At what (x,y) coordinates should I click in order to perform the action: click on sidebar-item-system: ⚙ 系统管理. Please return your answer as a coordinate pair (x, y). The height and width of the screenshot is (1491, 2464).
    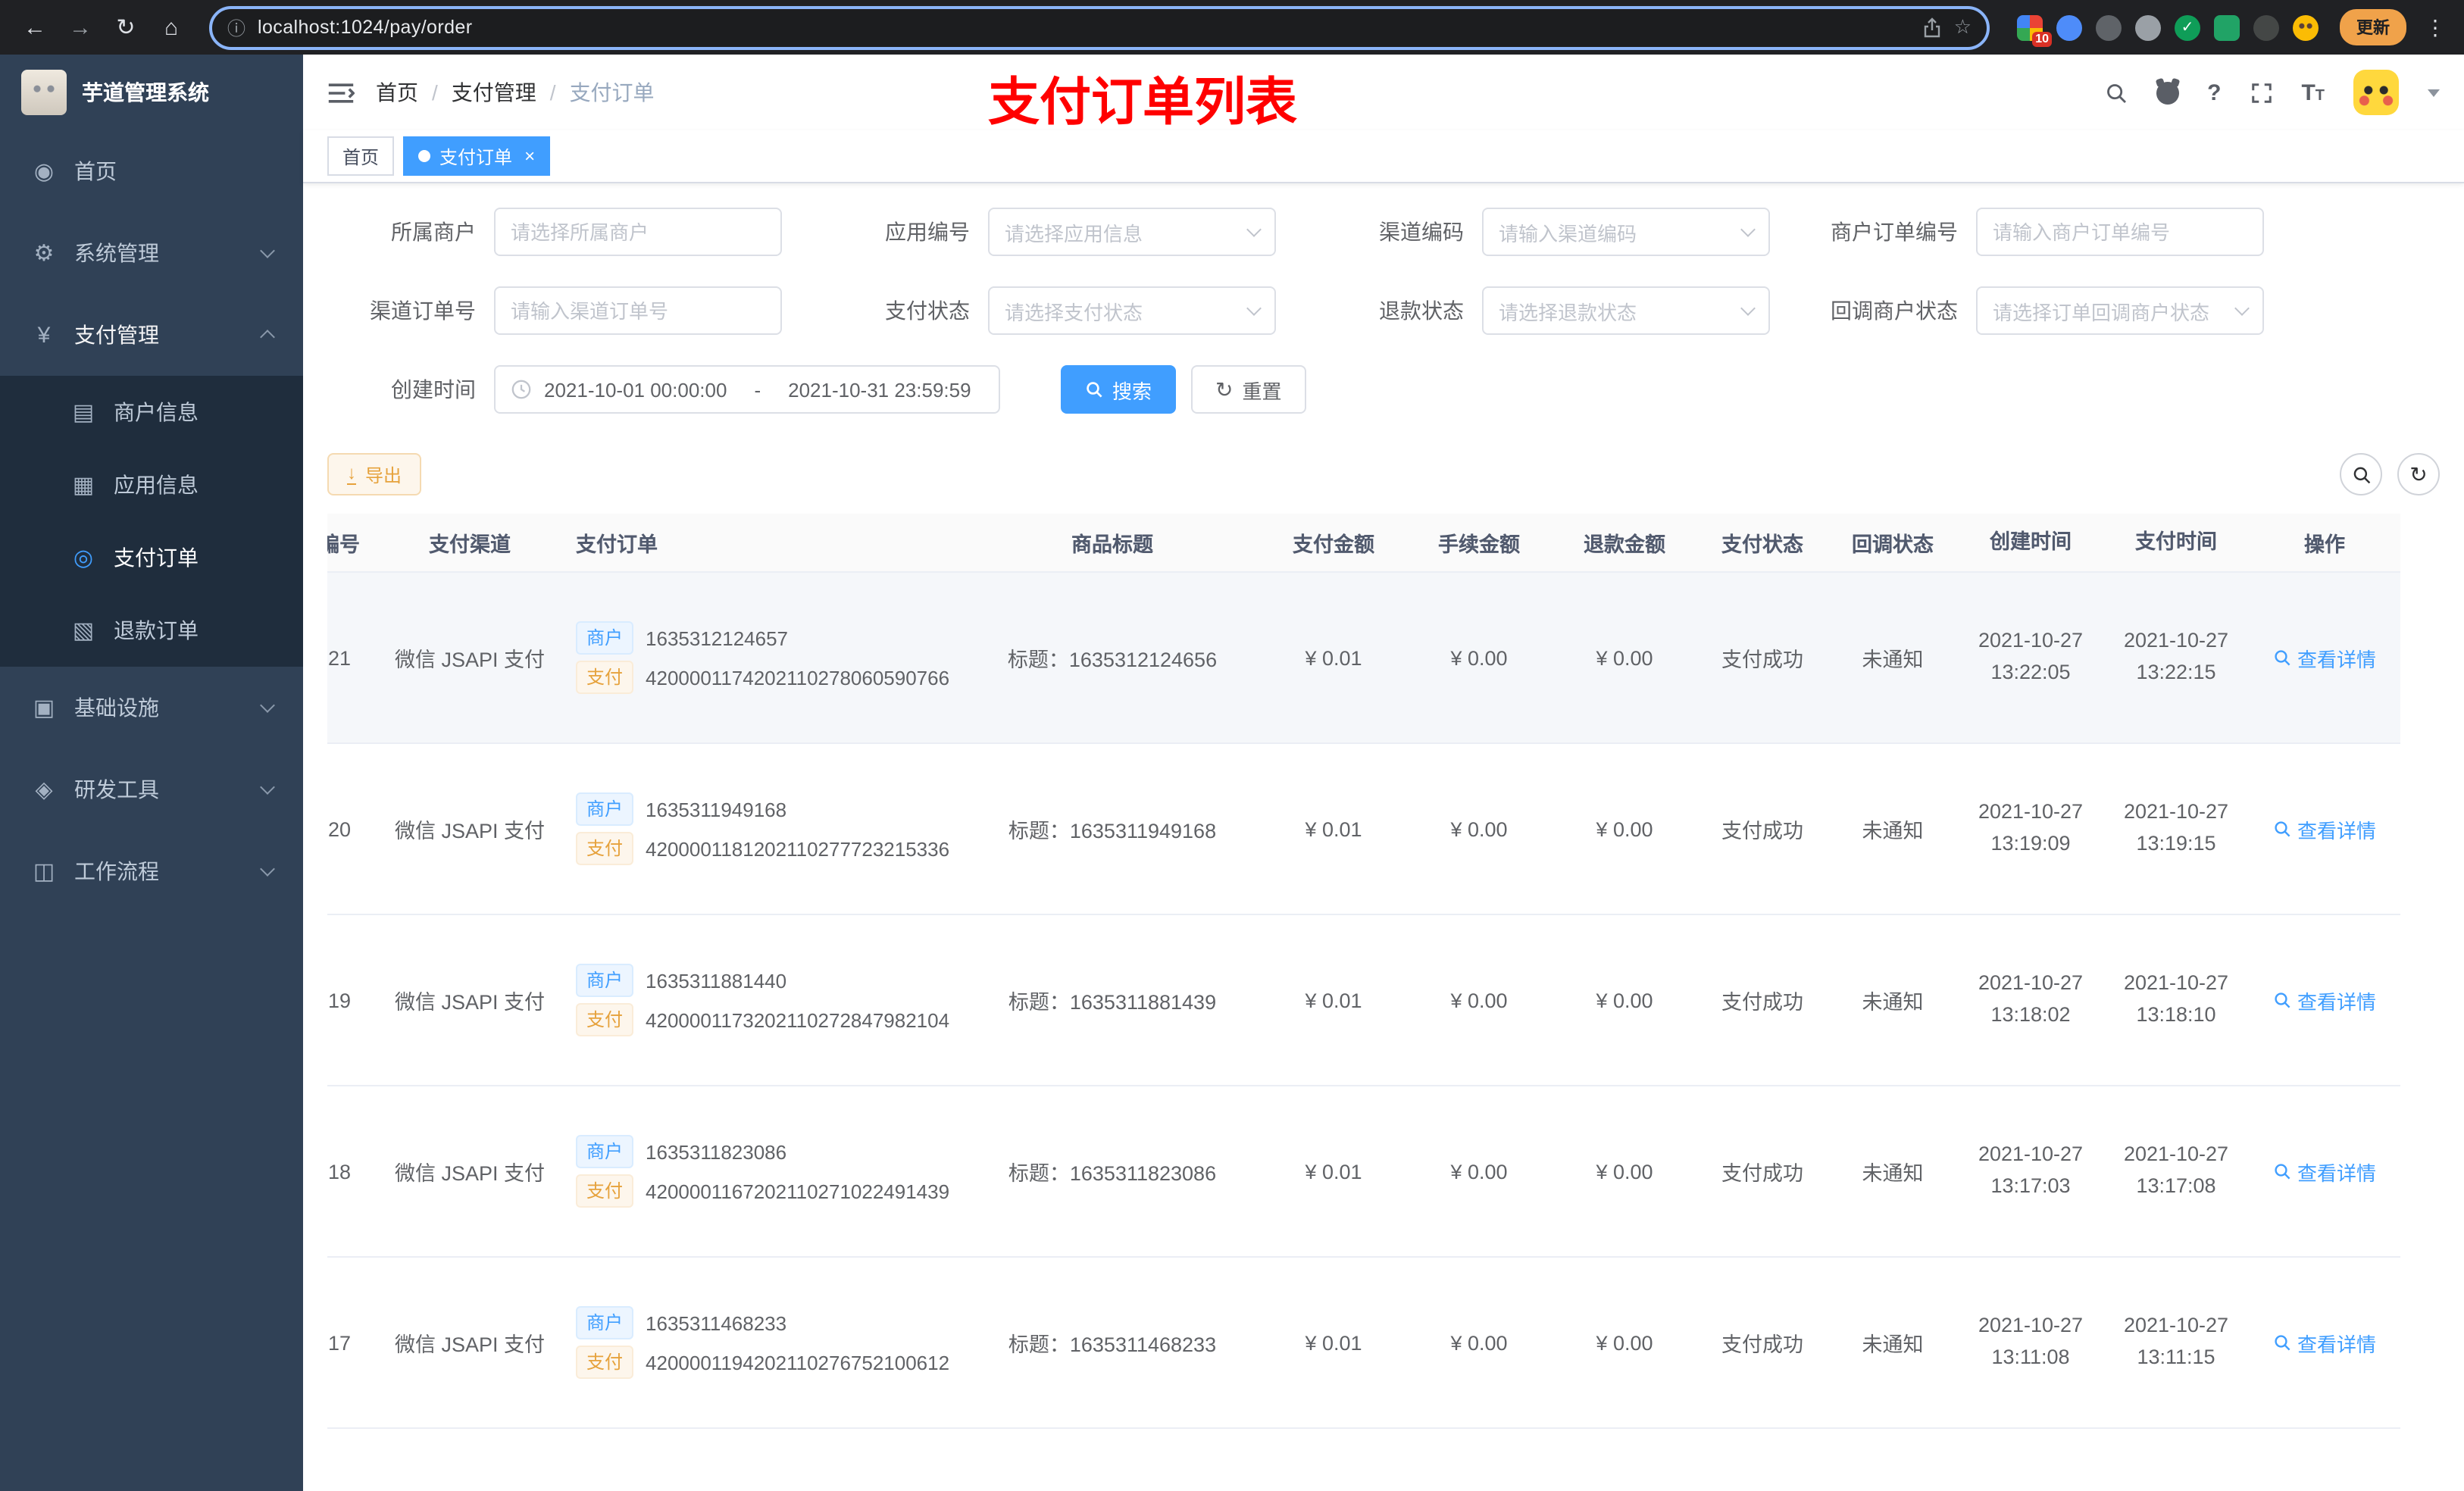
    Looking at the image, I should click on (151, 253).